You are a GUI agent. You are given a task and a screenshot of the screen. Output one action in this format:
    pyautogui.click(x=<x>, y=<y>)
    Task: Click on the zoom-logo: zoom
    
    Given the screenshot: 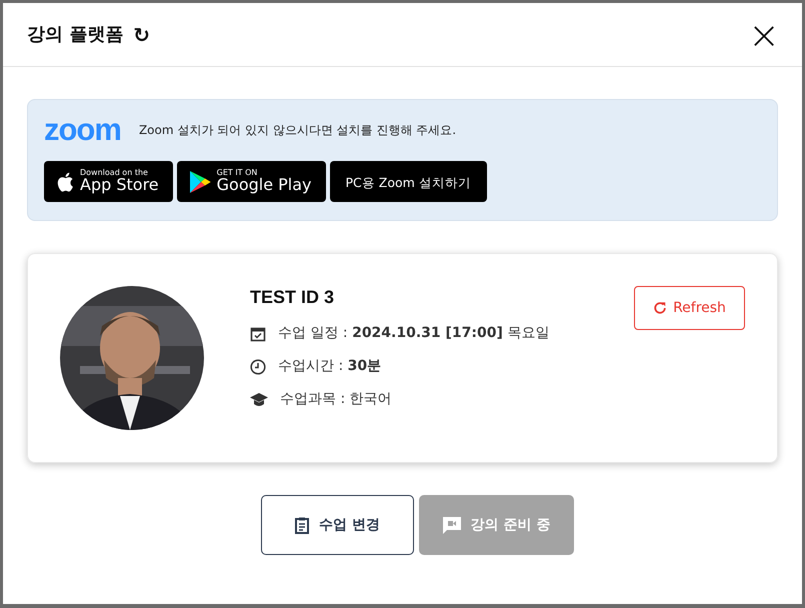 What is the action you would take?
    pyautogui.click(x=82, y=129)
    